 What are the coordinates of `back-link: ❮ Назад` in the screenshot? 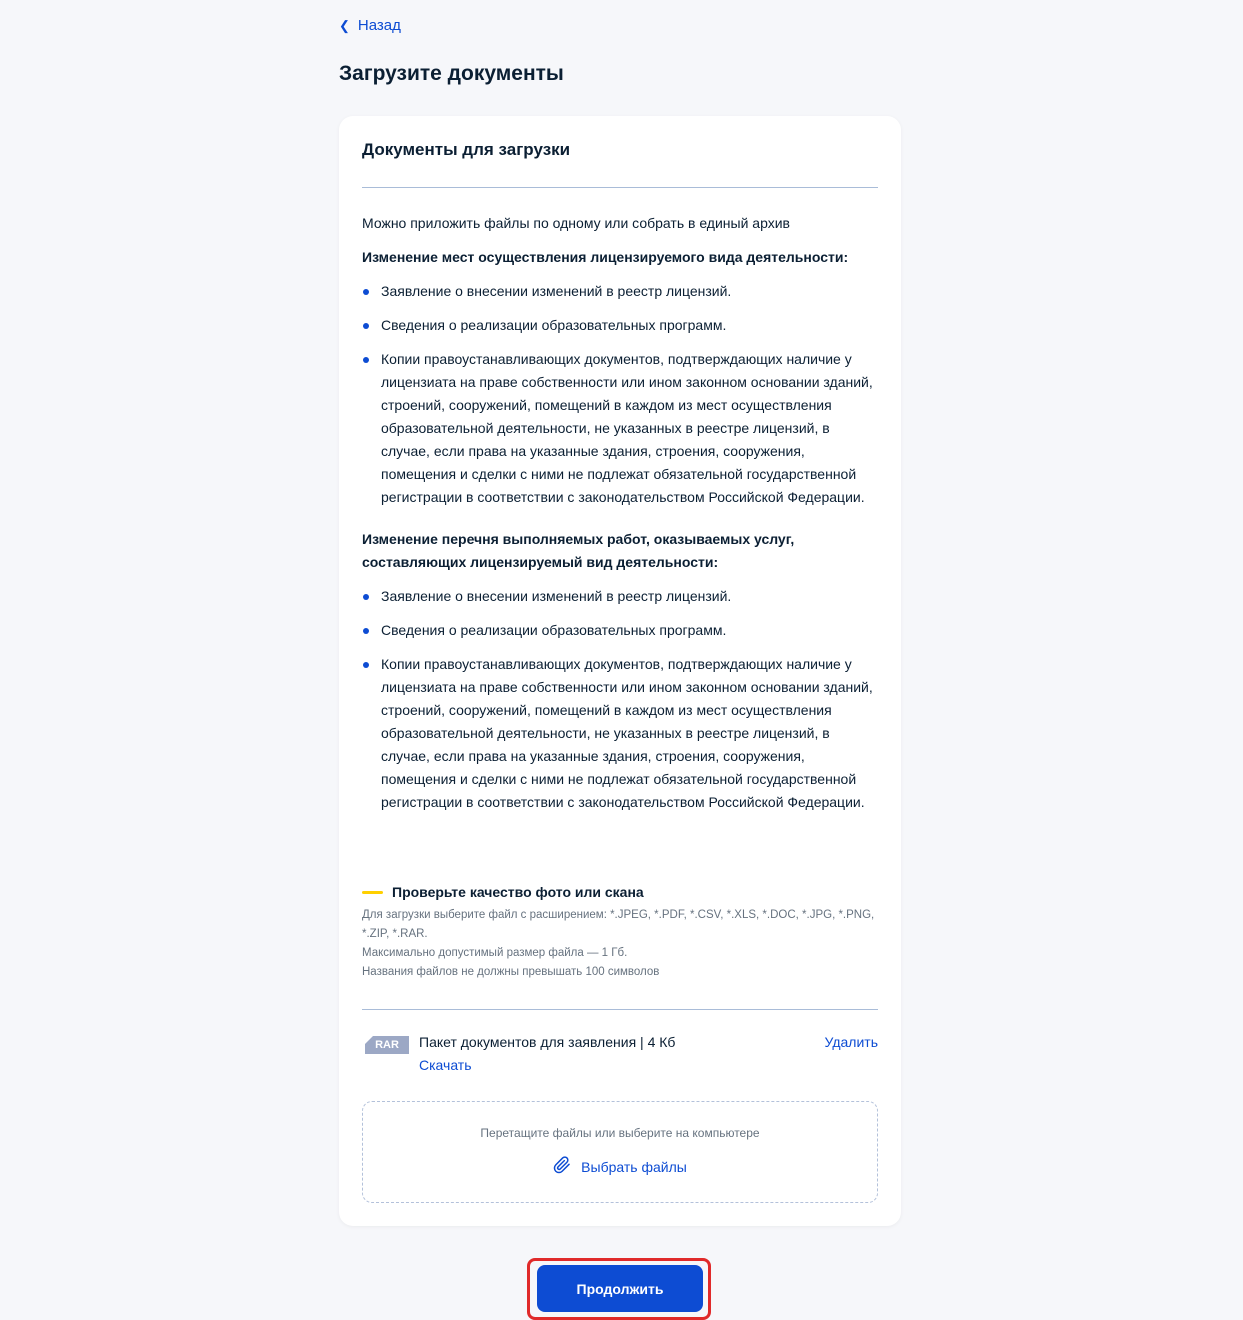 It's located at (370, 25).